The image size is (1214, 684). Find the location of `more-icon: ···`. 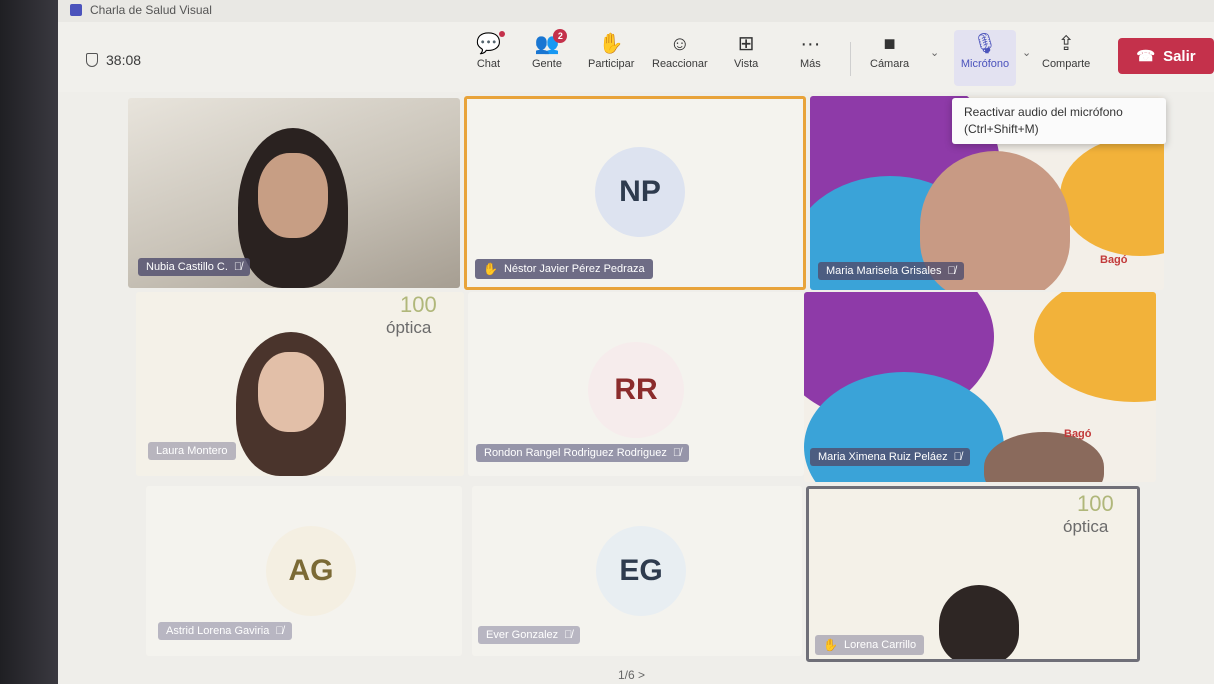

more-icon: ··· is located at coordinates (810, 44).